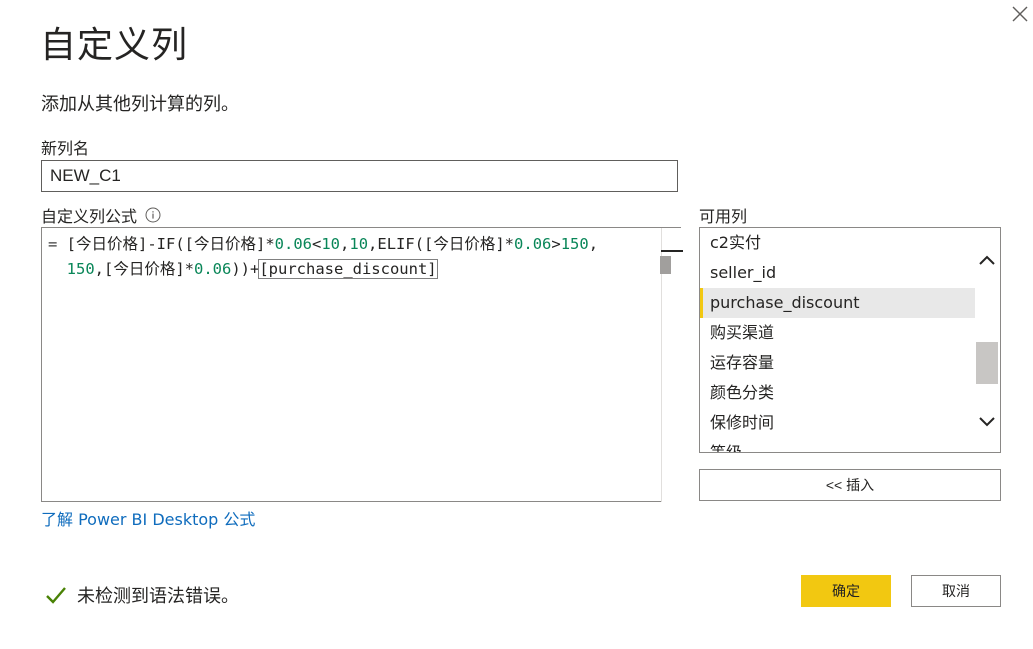  Describe the element at coordinates (837, 273) in the screenshot. I see `list-item: seller_id` at that location.